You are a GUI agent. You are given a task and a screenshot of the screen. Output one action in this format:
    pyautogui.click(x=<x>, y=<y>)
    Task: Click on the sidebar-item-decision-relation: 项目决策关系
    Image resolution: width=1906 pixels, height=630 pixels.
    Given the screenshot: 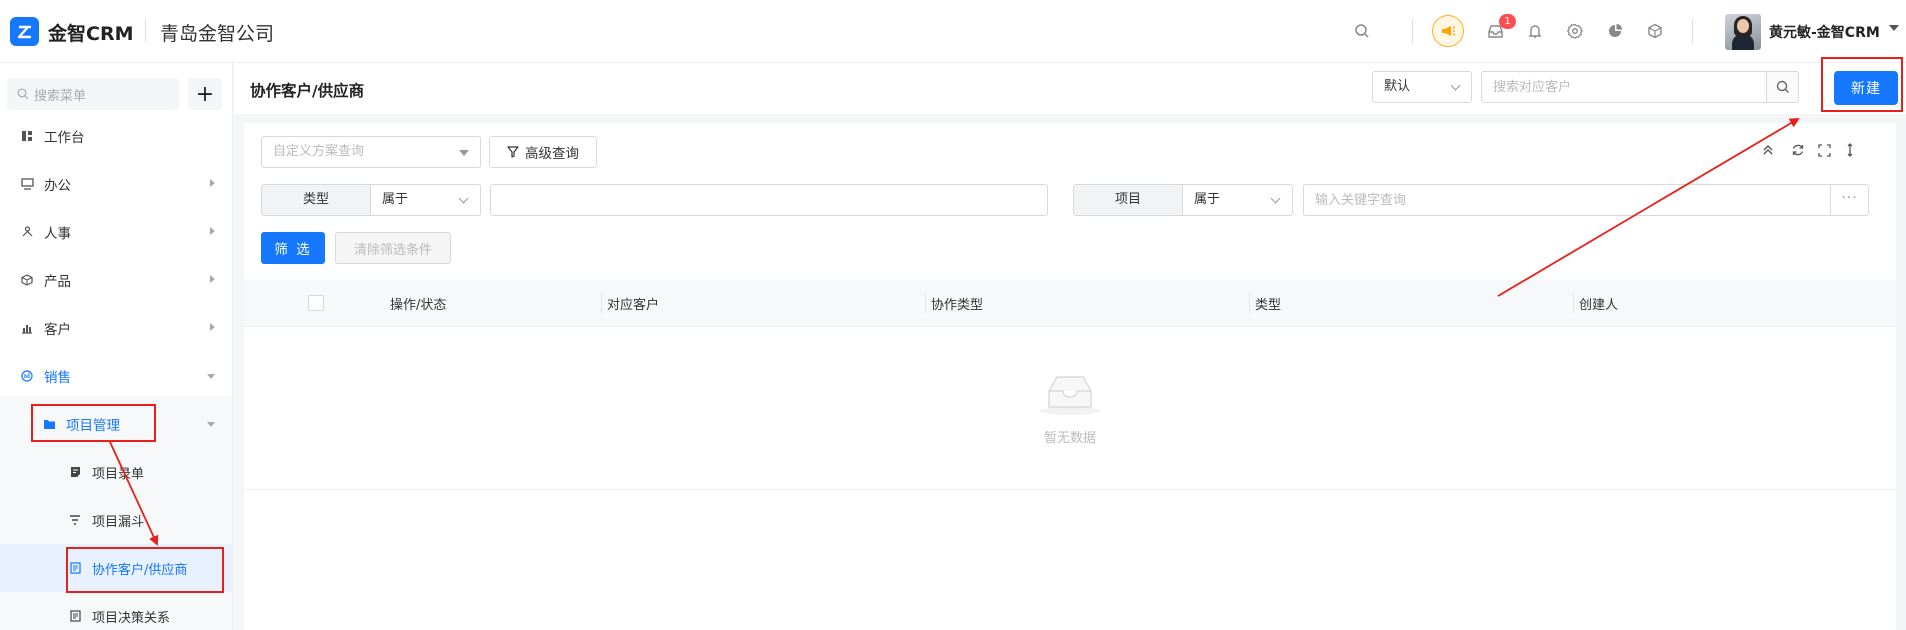 What is the action you would take?
    pyautogui.click(x=116, y=611)
    